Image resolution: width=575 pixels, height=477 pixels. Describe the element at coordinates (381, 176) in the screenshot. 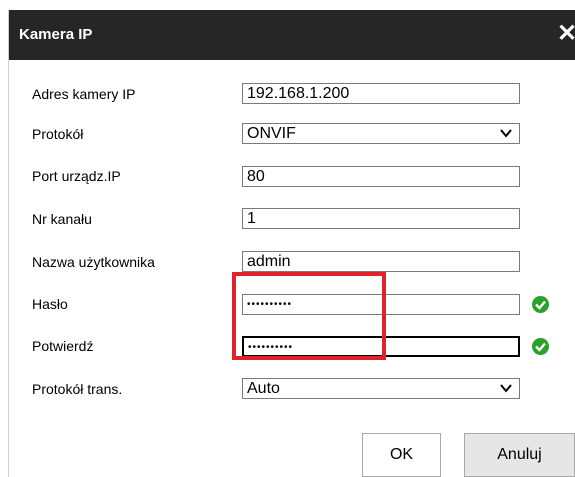

I see `port-field: 80` at that location.